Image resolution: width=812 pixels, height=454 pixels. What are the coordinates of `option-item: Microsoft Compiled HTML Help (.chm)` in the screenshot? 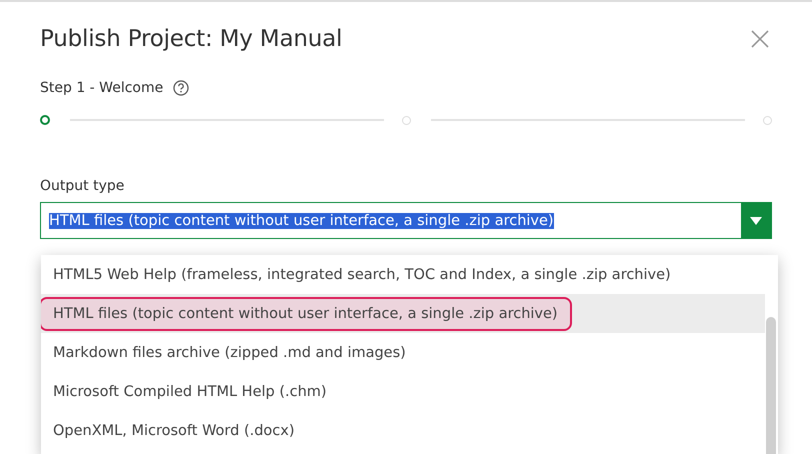 It's located at (403, 391).